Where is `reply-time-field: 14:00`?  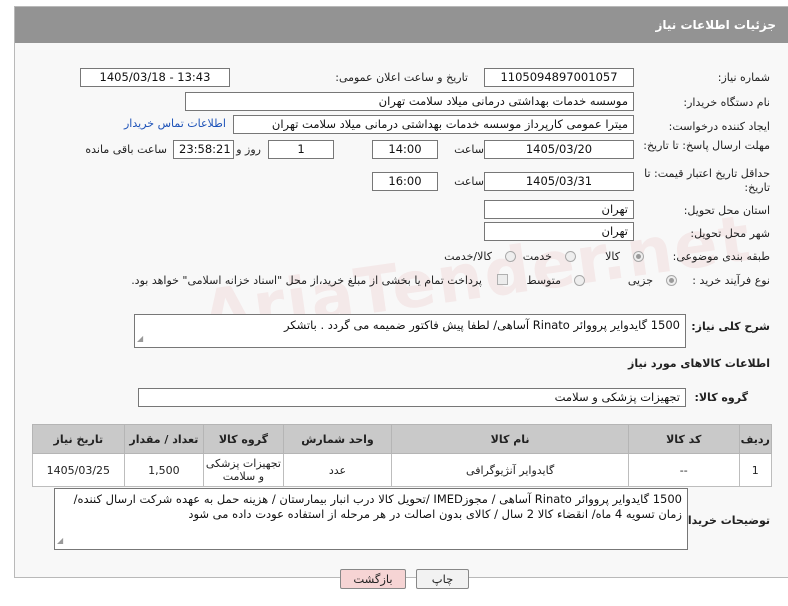 reply-time-field: 14:00 is located at coordinates (405, 149).